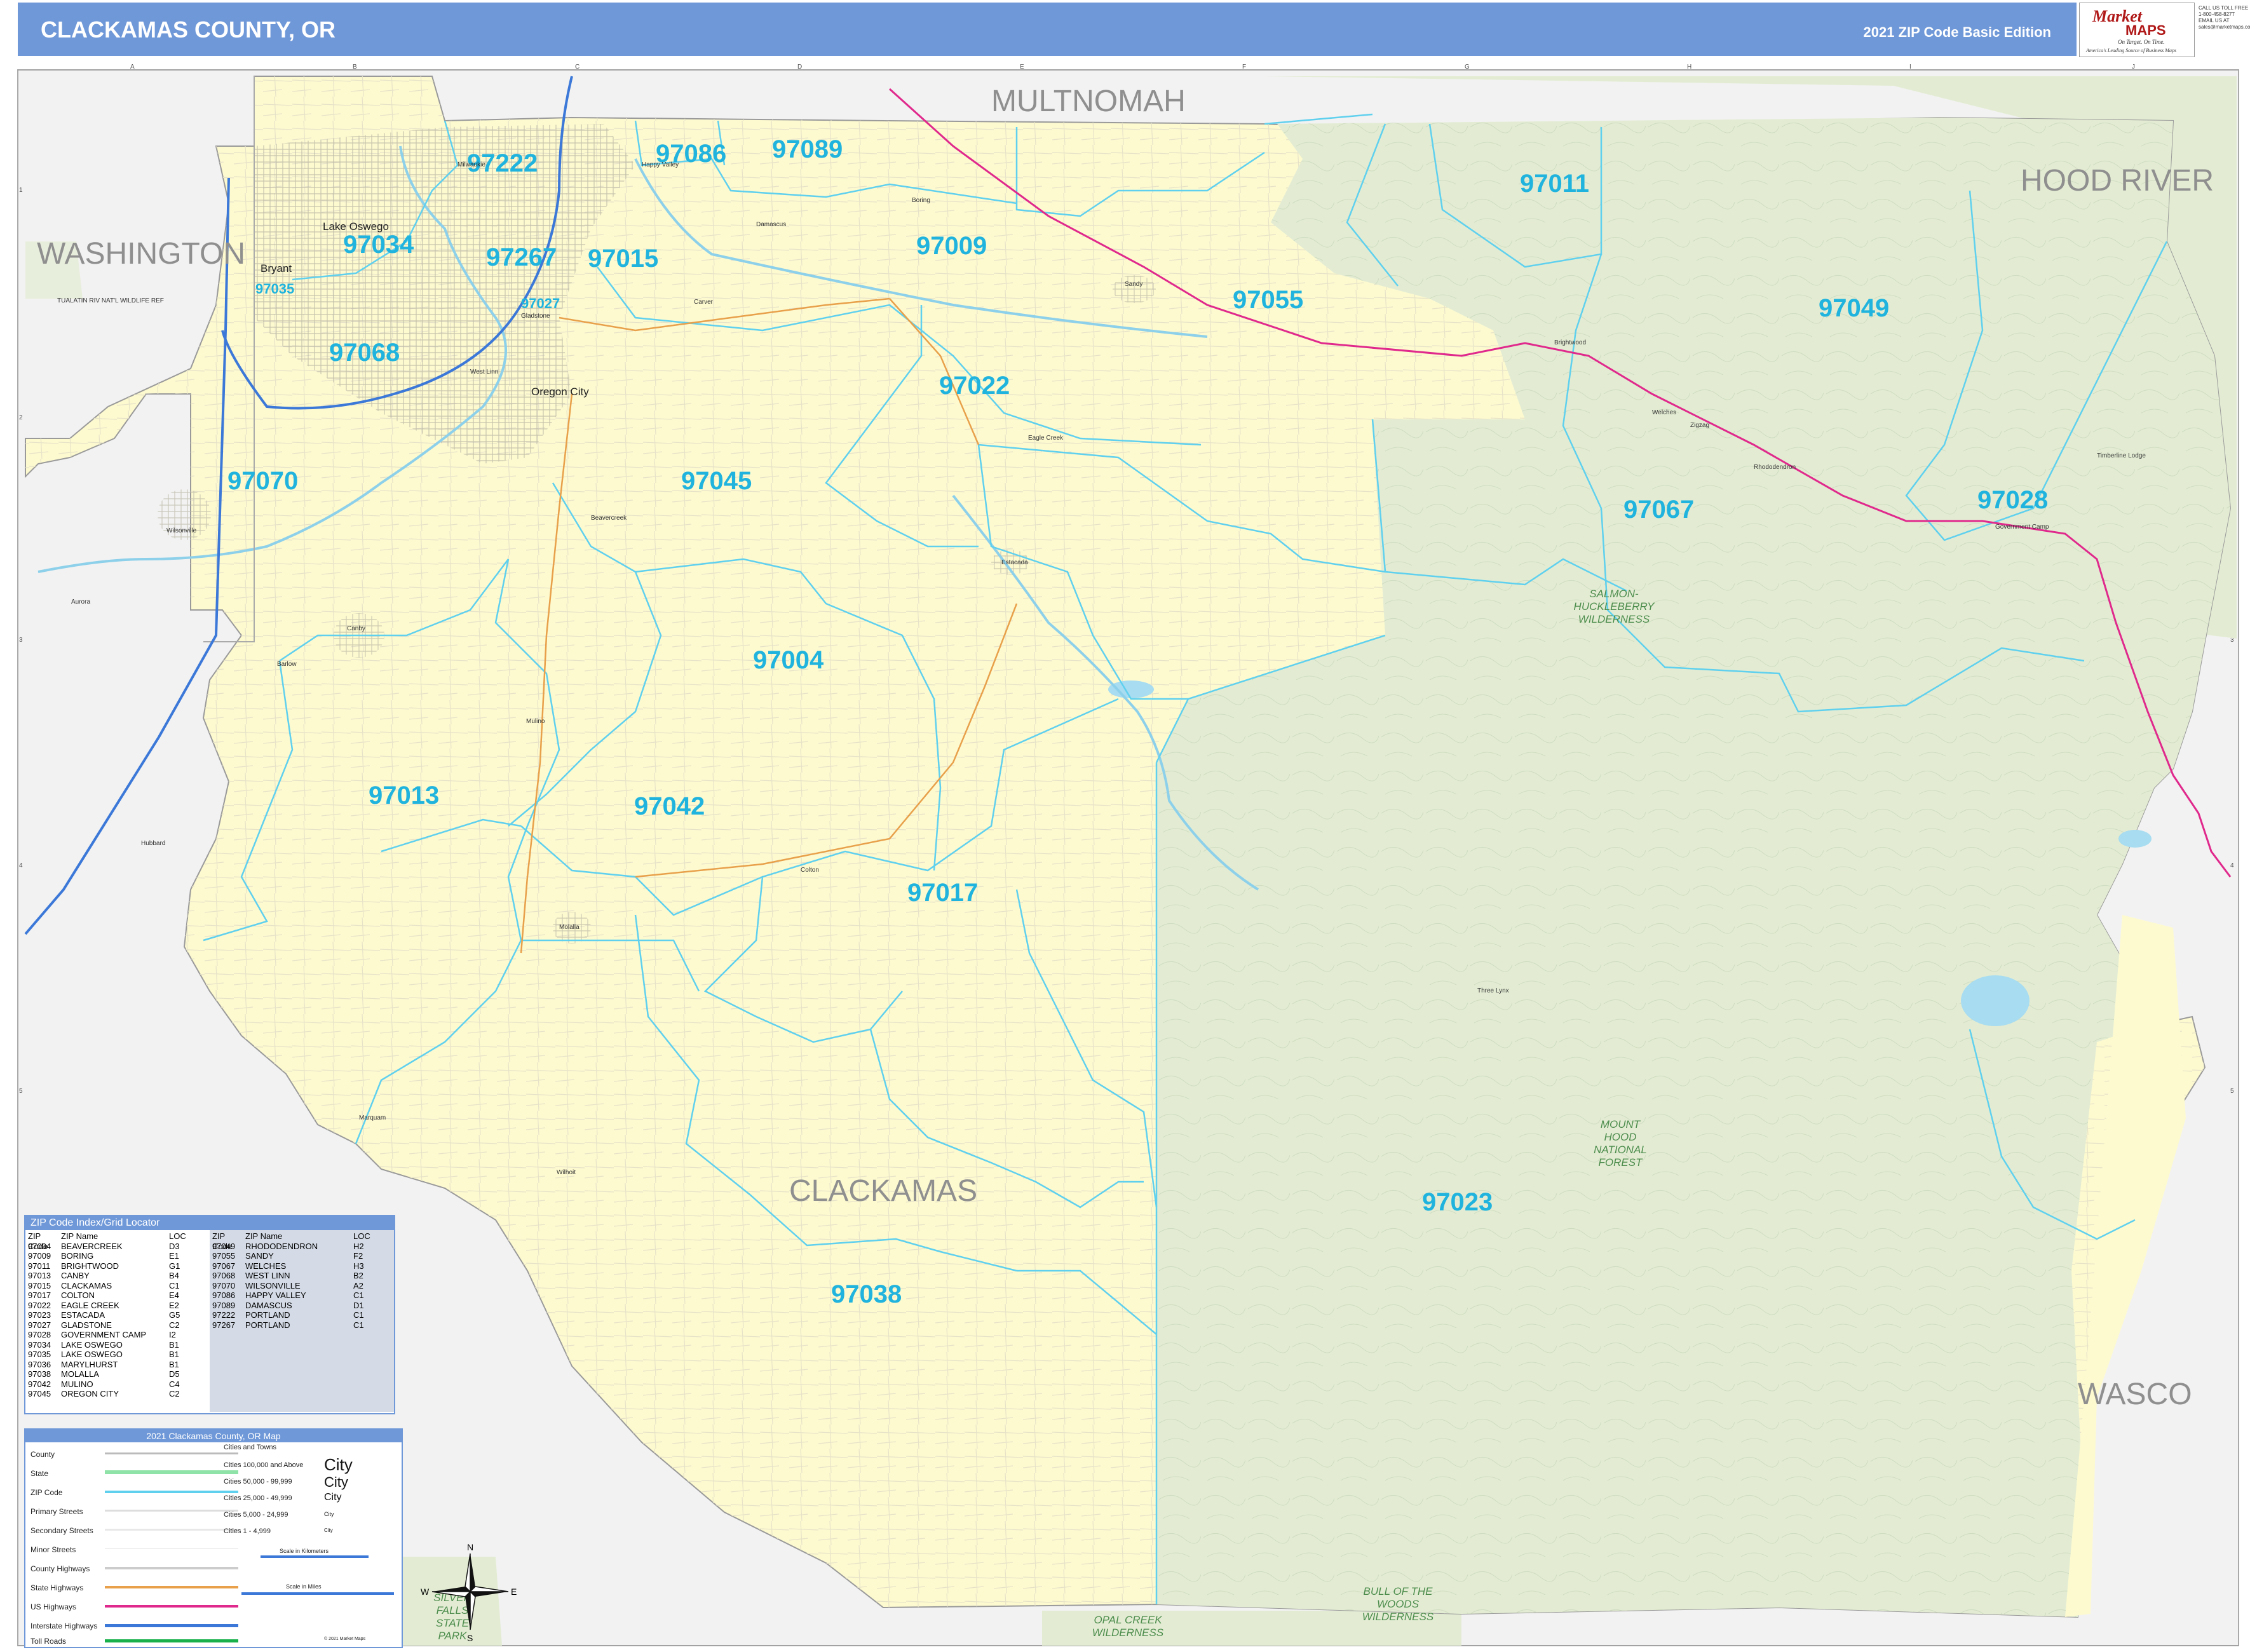  Describe the element at coordinates (771, 224) in the screenshot. I see `city-label: Damascus` at that location.